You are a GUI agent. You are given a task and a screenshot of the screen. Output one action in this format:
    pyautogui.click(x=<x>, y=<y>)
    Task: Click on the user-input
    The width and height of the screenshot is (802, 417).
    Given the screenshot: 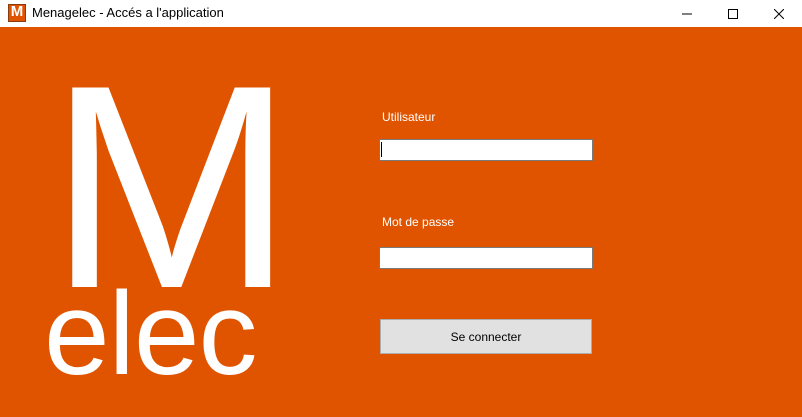 What is the action you would take?
    pyautogui.click(x=486, y=150)
    